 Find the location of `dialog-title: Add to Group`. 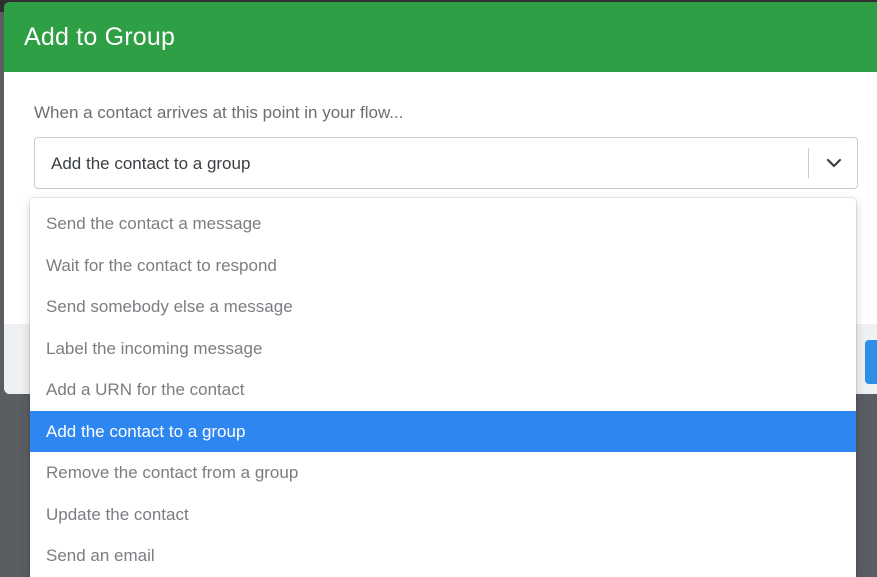

dialog-title: Add to Group is located at coordinates (100, 37).